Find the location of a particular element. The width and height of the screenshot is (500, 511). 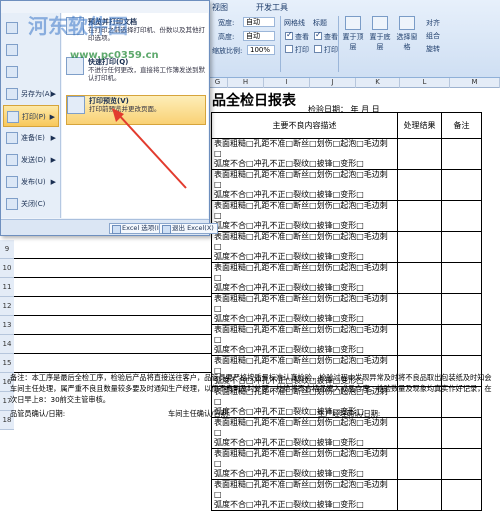

group-button: 组合 is located at coordinates (433, 36).